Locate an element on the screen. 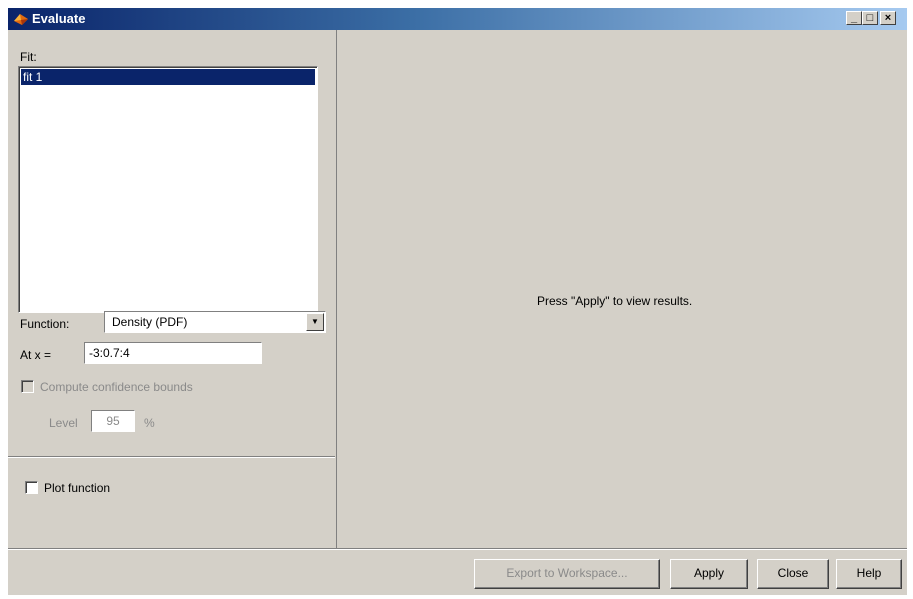 Image resolution: width=913 pixels, height=599 pixels. title-bar: Evaluate _ □ × is located at coordinates (457, 19).